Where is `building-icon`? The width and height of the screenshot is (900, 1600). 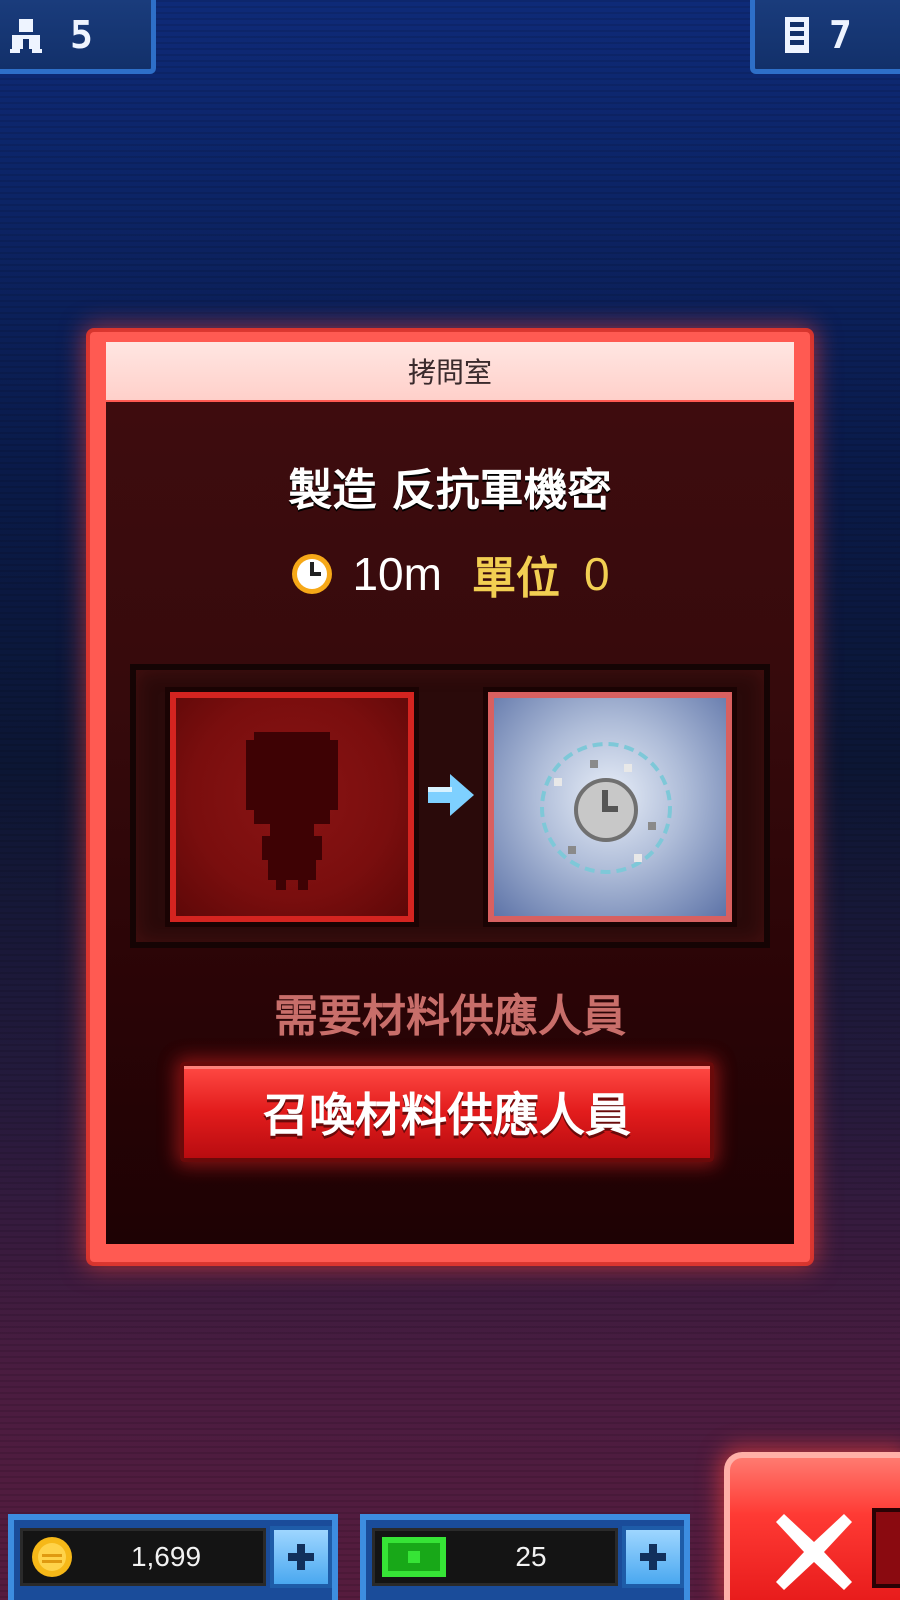
building-icon is located at coordinates (797, 34).